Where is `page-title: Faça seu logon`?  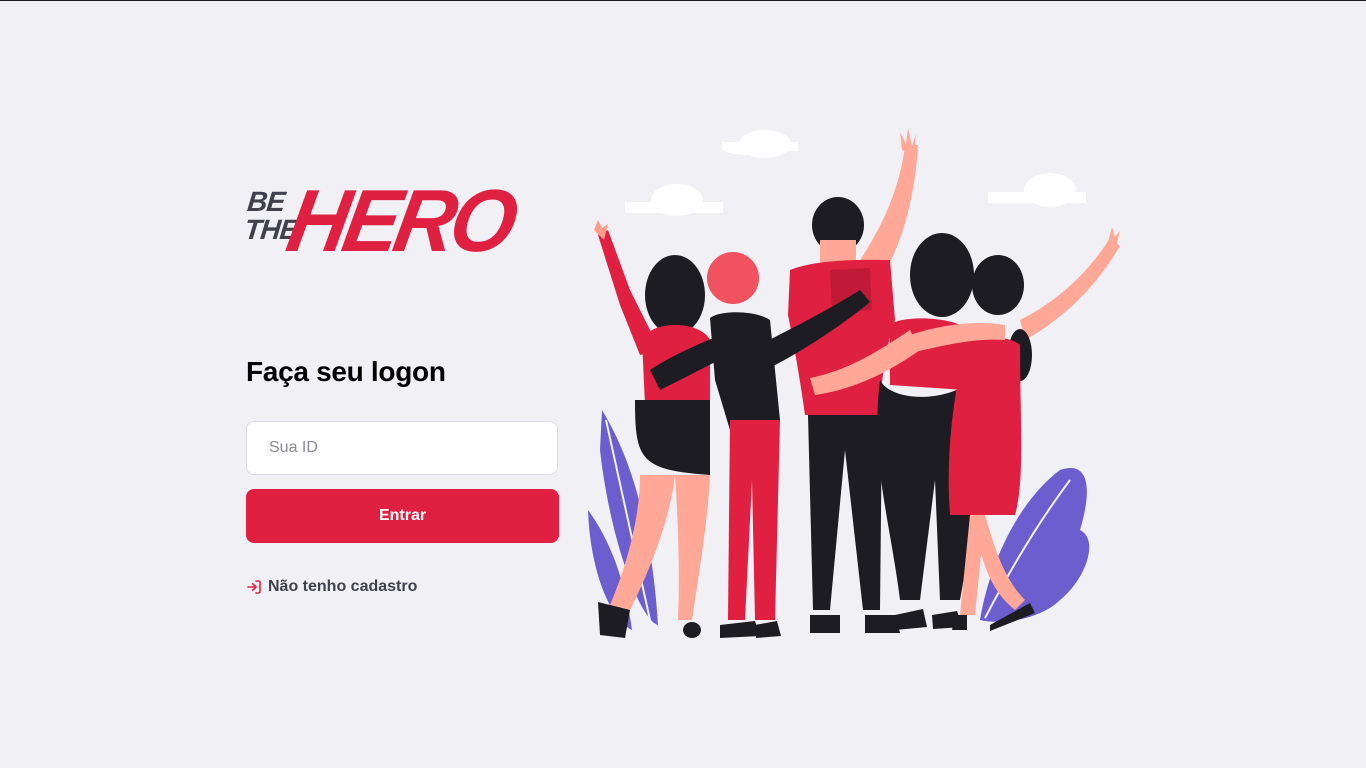 page-title: Faça seu logon is located at coordinates (346, 371).